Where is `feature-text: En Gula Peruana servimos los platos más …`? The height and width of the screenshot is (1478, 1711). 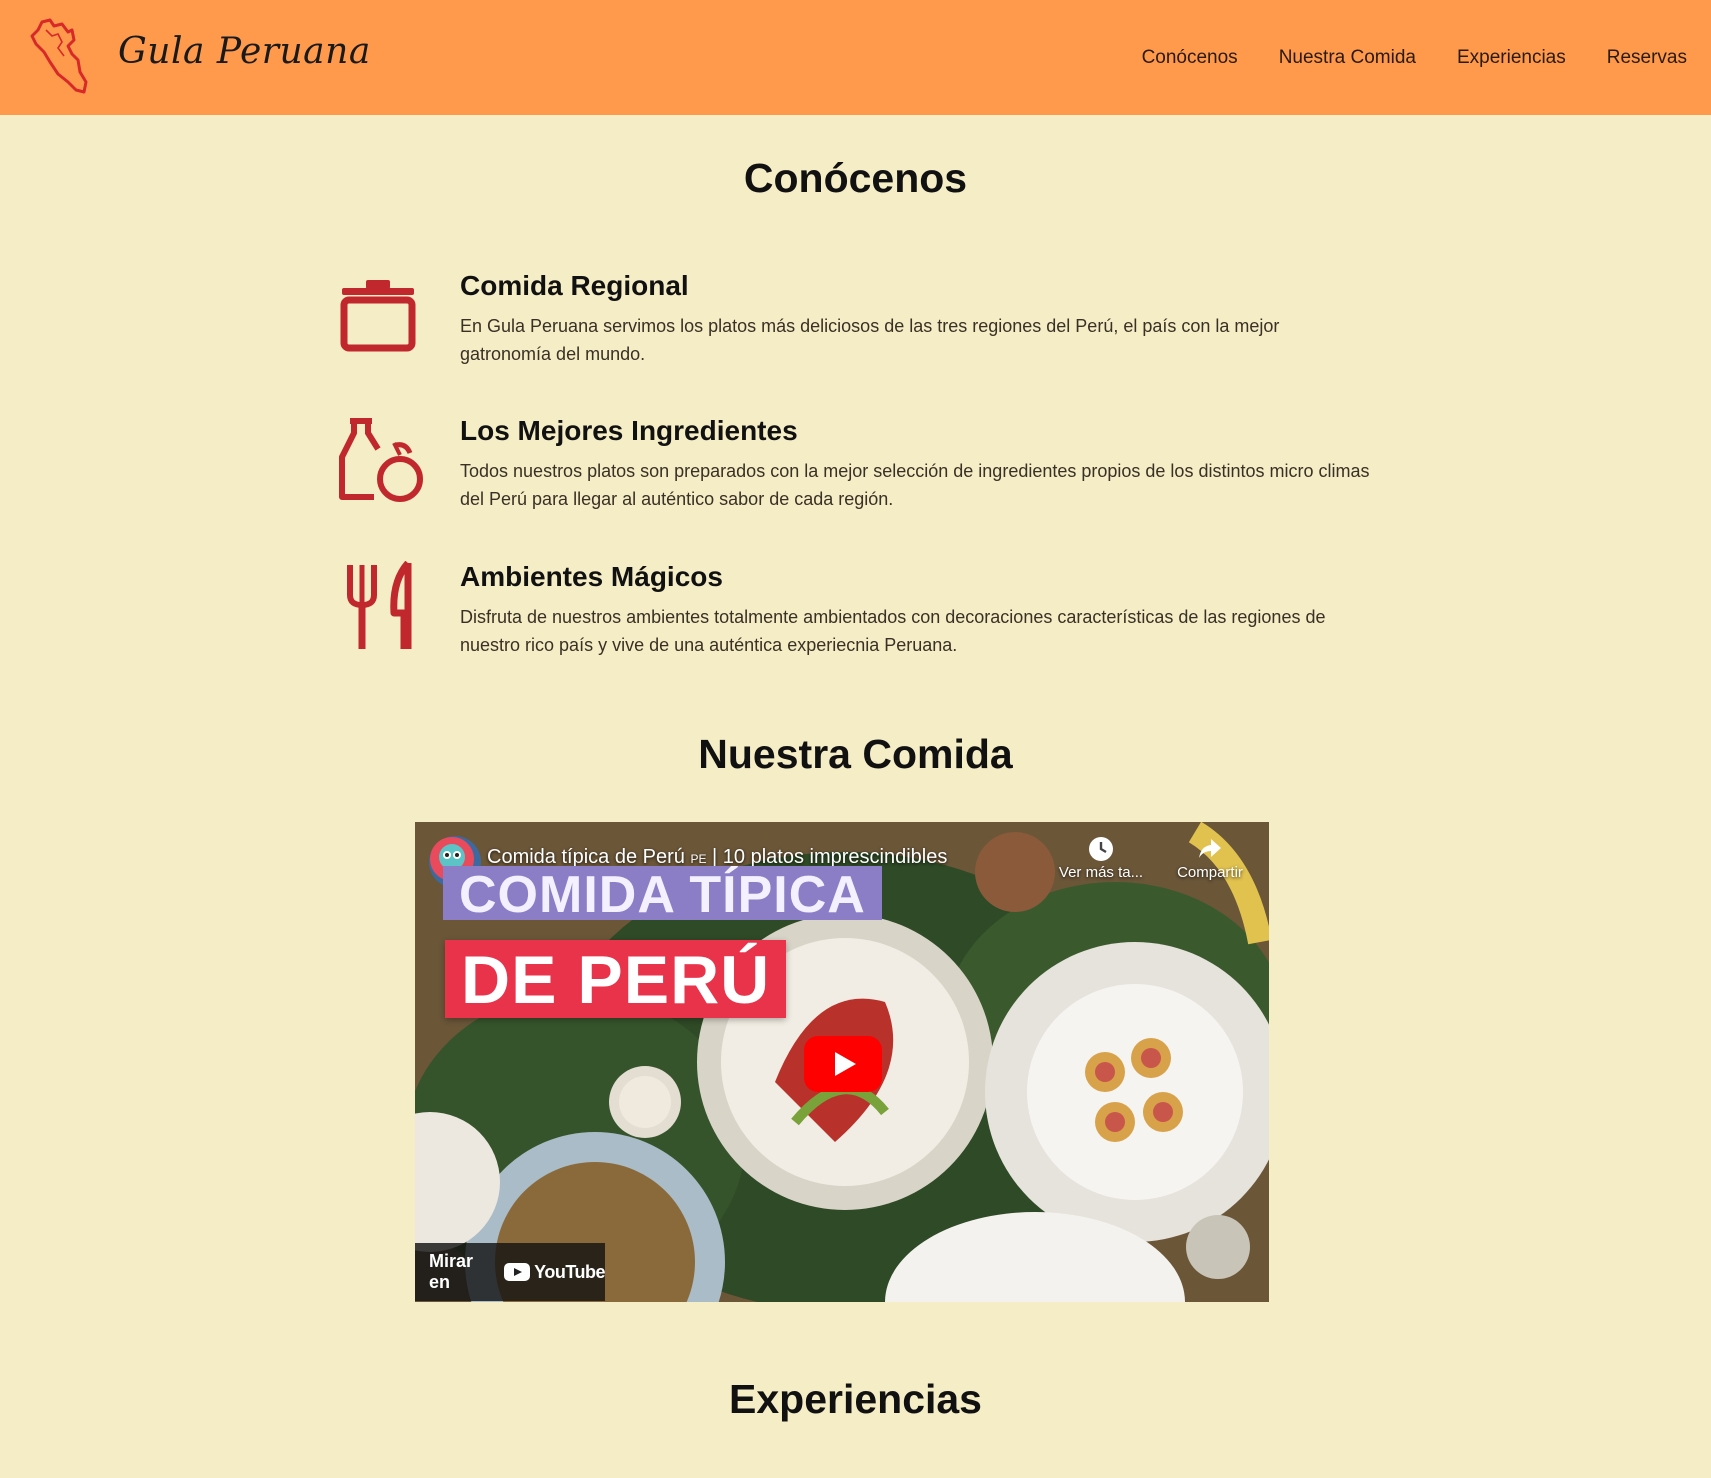 feature-text: En Gula Peruana servimos los platos más … is located at coordinates (870, 340).